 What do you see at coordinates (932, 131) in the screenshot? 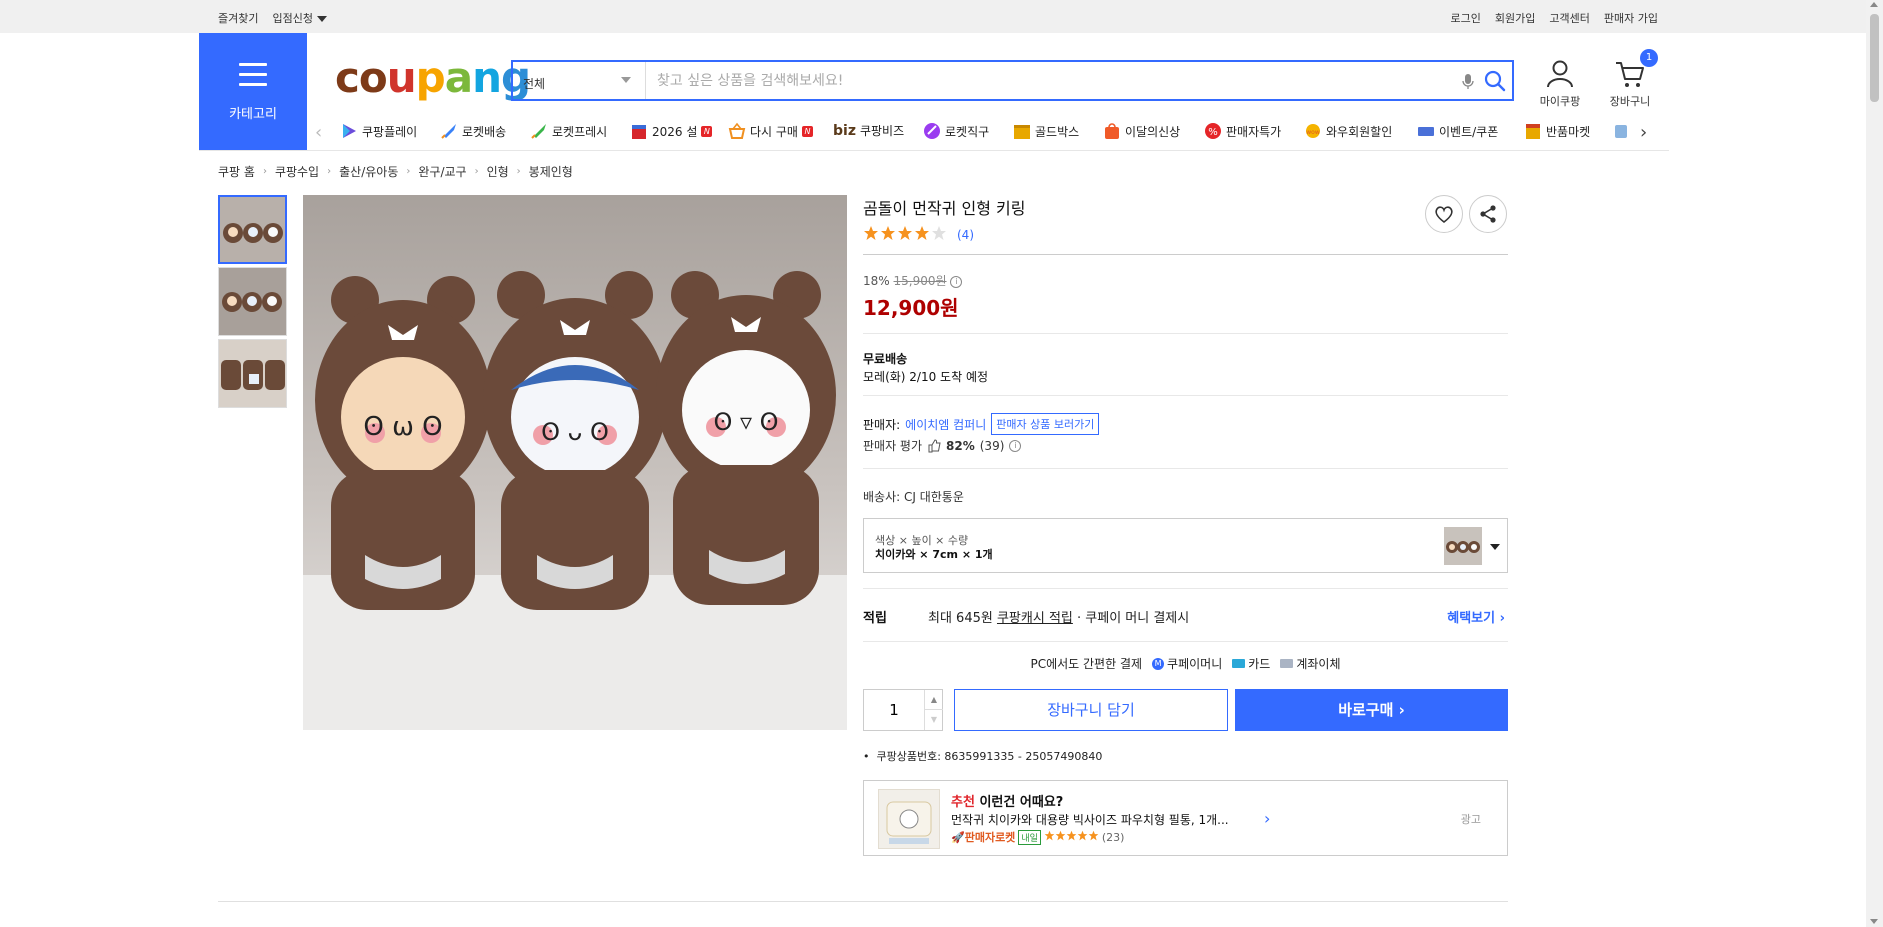
I see `global-icon` at bounding box center [932, 131].